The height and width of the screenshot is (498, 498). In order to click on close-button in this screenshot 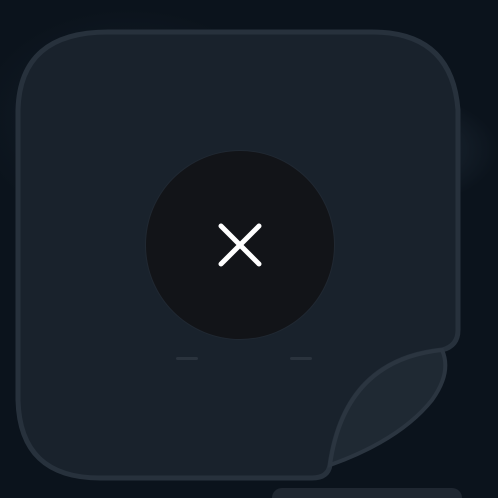, I will do `click(240, 245)`.